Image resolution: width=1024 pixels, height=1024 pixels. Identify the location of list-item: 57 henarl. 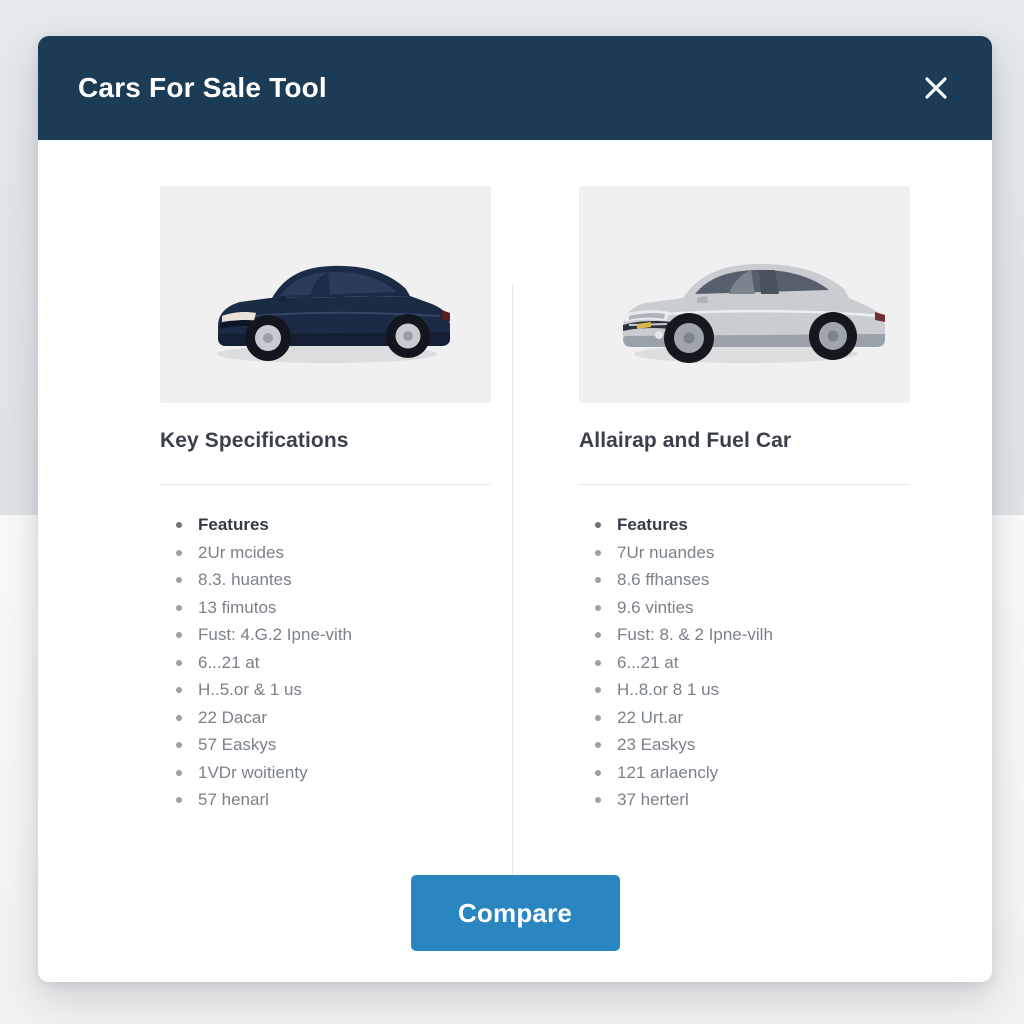
(332, 800).